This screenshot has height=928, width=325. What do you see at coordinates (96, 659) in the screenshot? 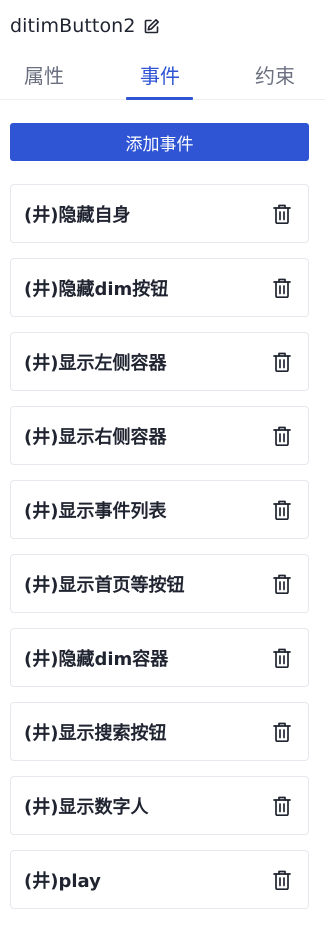
I see `event-label: (井)隐藏dim容器` at bounding box center [96, 659].